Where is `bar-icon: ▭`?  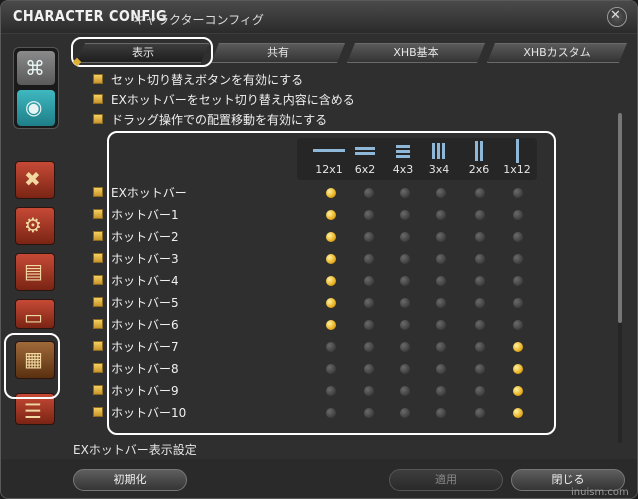 bar-icon: ▭ is located at coordinates (33, 317).